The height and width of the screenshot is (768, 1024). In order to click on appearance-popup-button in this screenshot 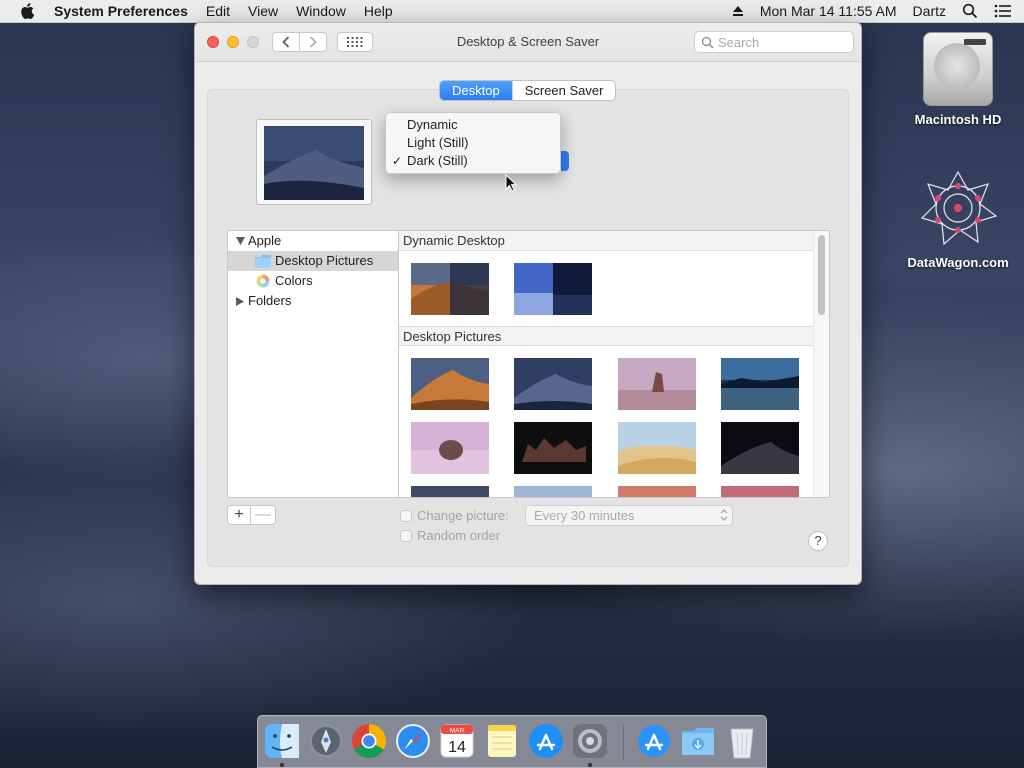, I will do `click(565, 161)`.